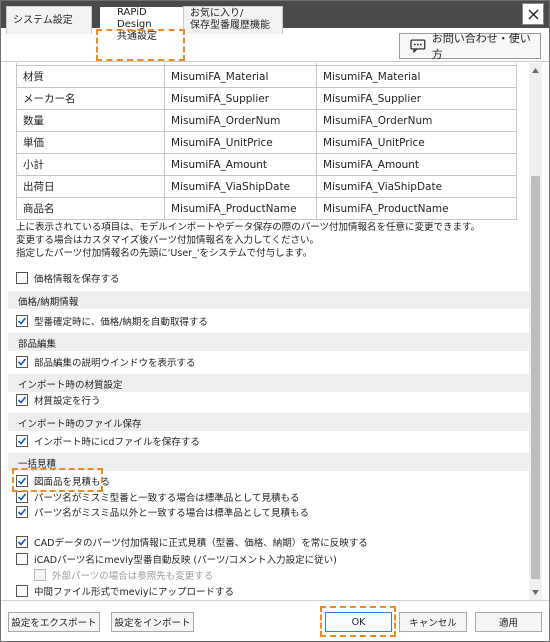 The image size is (550, 642). Describe the element at coordinates (416, 120) in the screenshot. I see `table-input-cell: MisumiFA_OrderNum` at that location.